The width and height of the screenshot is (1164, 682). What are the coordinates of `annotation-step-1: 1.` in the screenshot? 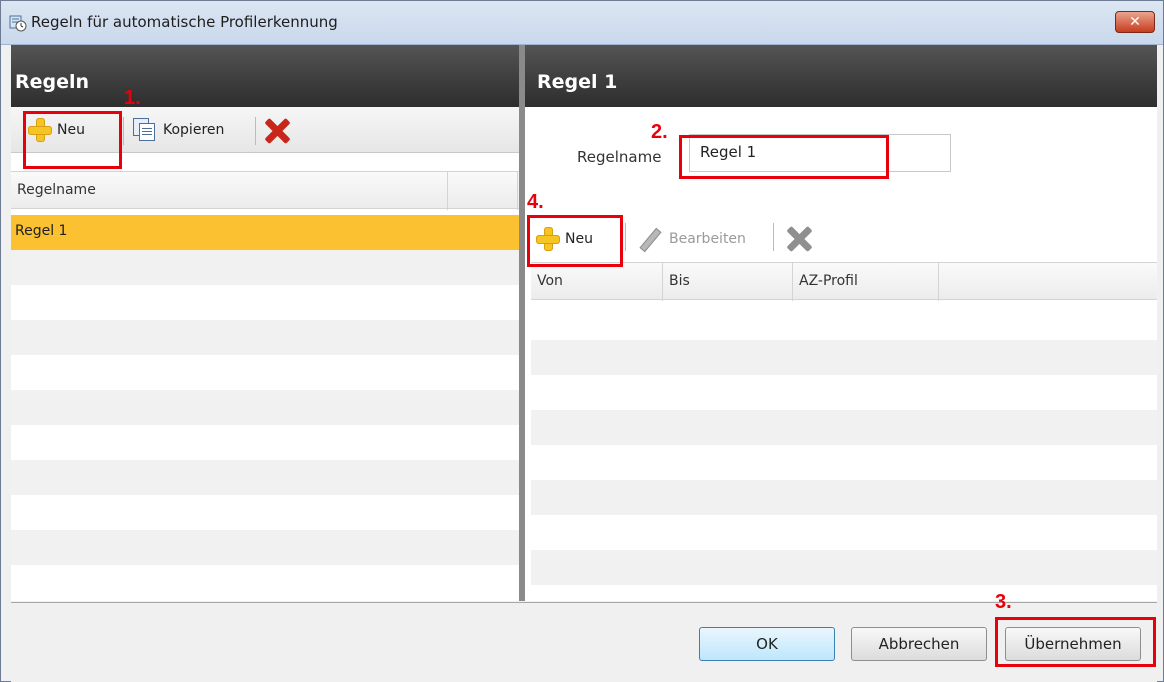 It's located at (132, 98).